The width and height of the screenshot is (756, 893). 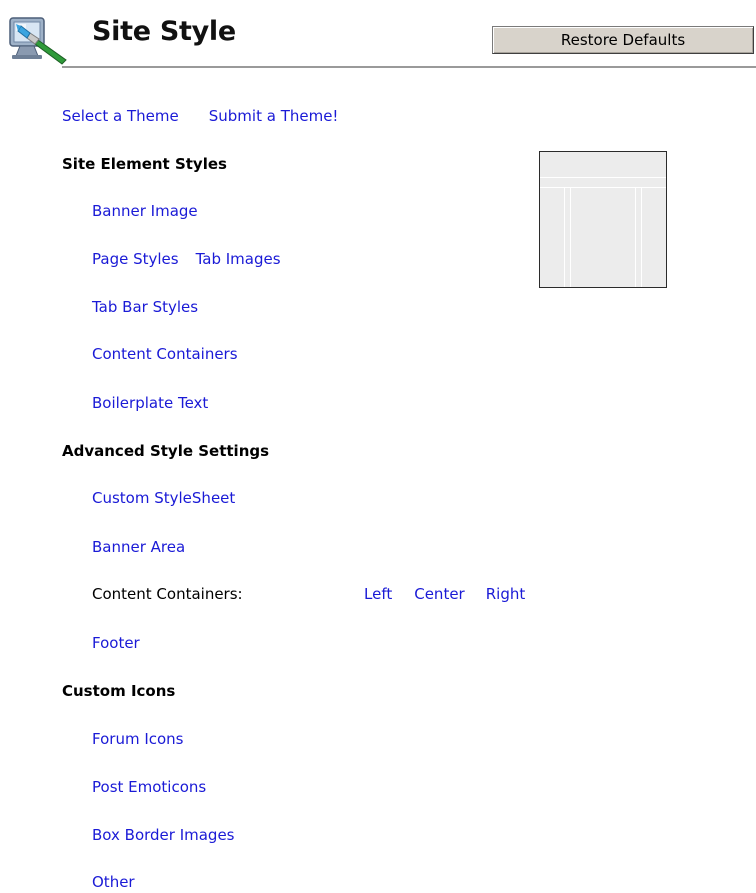 What do you see at coordinates (119, 691) in the screenshot?
I see `custom-icons-heading: Custom Icons` at bounding box center [119, 691].